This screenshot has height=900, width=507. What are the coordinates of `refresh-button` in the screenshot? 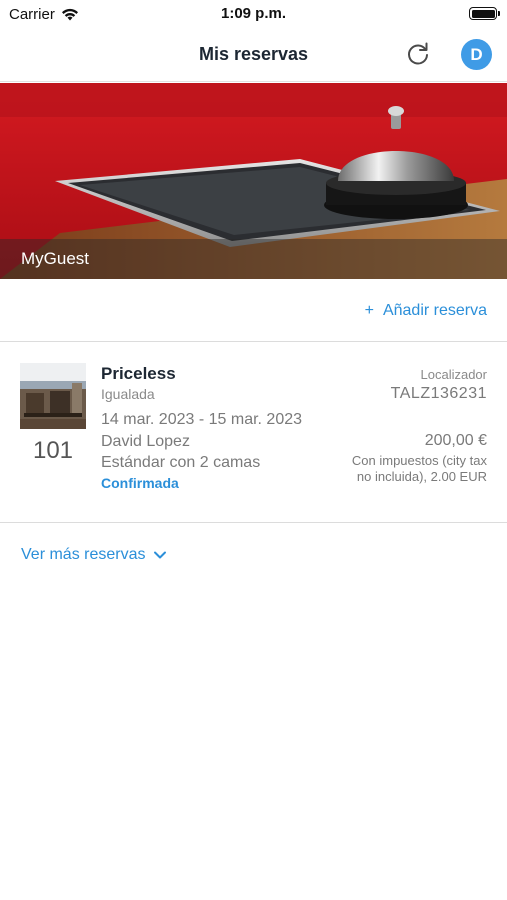 It's located at (418, 54).